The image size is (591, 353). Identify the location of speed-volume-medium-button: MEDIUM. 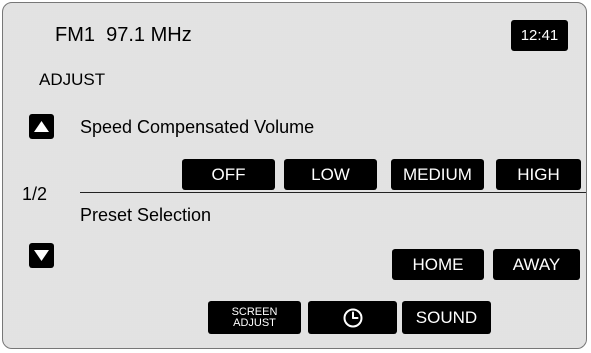
(437, 174).